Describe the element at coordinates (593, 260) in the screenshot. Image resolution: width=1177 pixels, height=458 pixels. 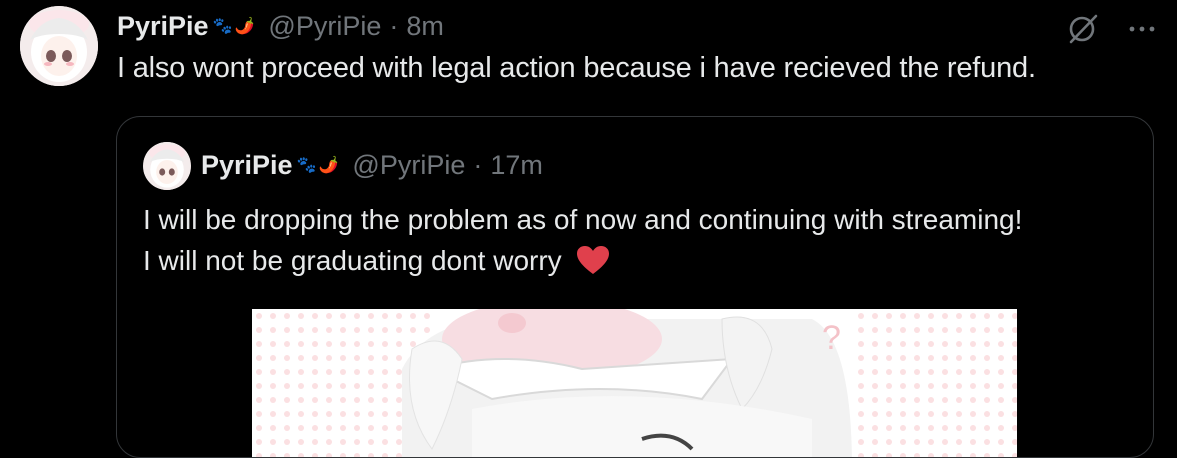
I see `heart-icon` at that location.